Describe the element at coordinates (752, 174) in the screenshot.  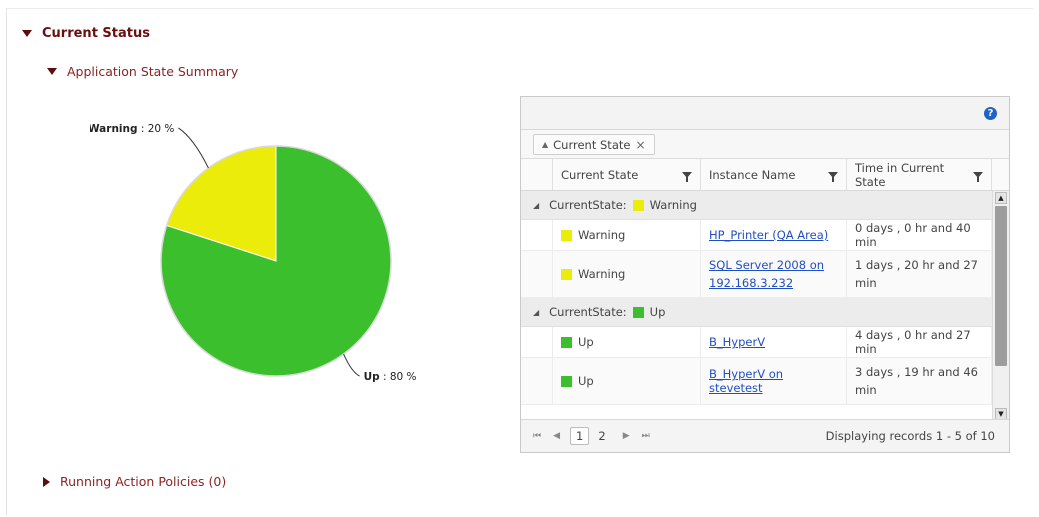
I see `col-label: Instance Name` at that location.